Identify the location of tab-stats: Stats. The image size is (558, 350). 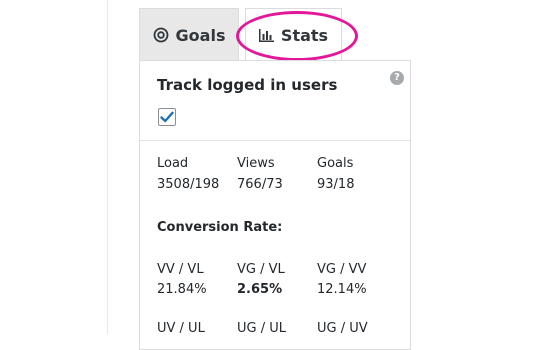
(293, 34).